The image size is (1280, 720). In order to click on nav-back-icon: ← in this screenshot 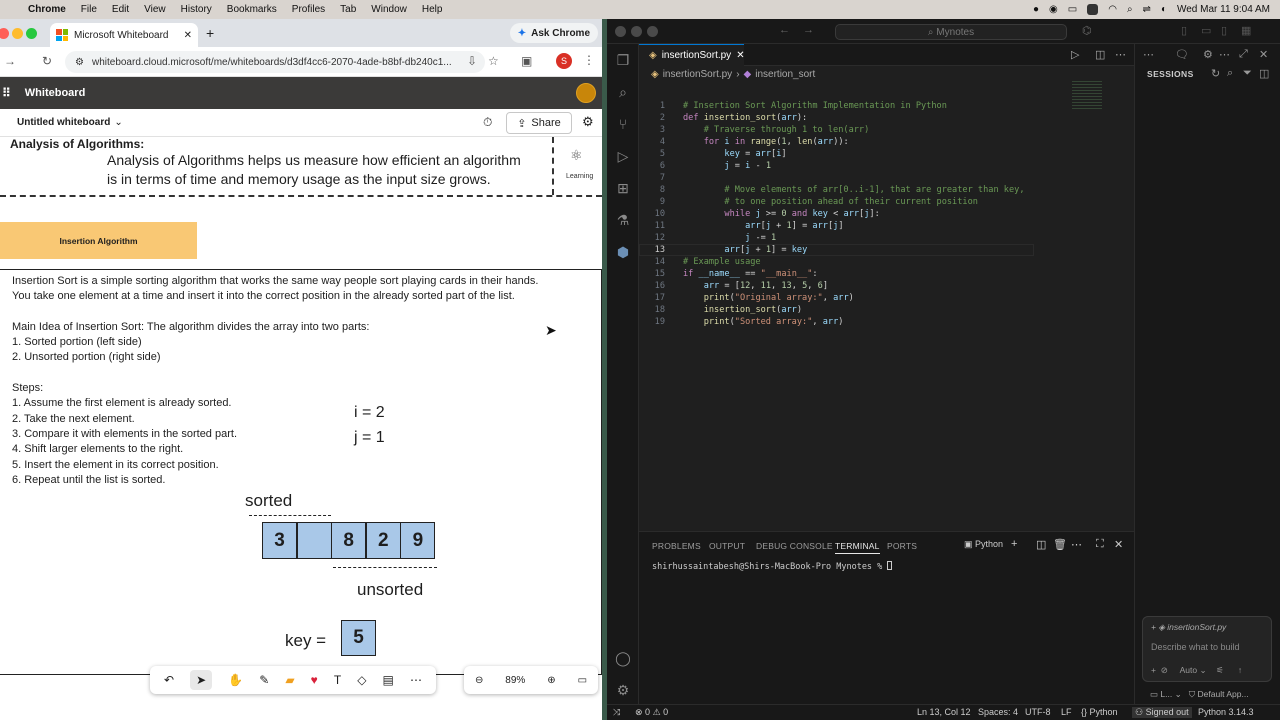, I will do `click(784, 30)`.